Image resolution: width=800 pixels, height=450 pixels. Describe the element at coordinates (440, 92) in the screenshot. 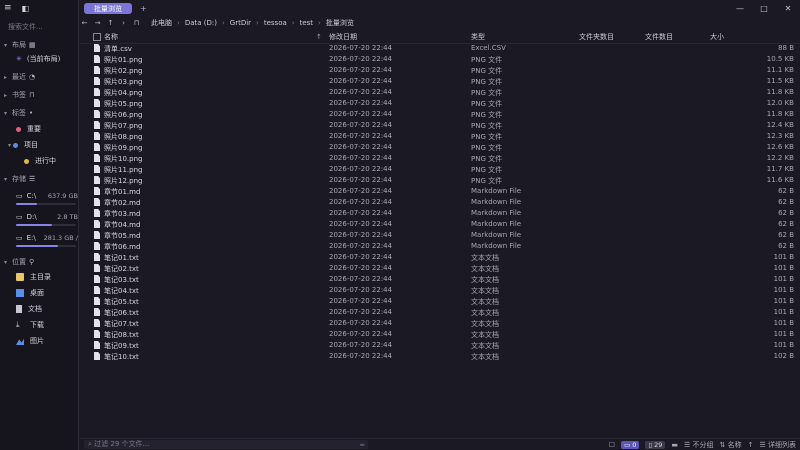

I see `file-row: 照片04.png 2026-07-20 22:44 PNG 文件 11.8 KB` at that location.